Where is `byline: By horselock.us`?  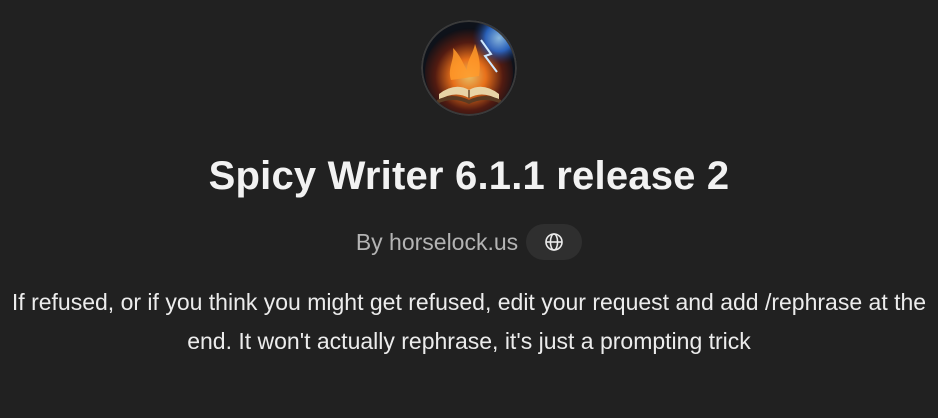
byline: By horselock.us is located at coordinates (469, 242).